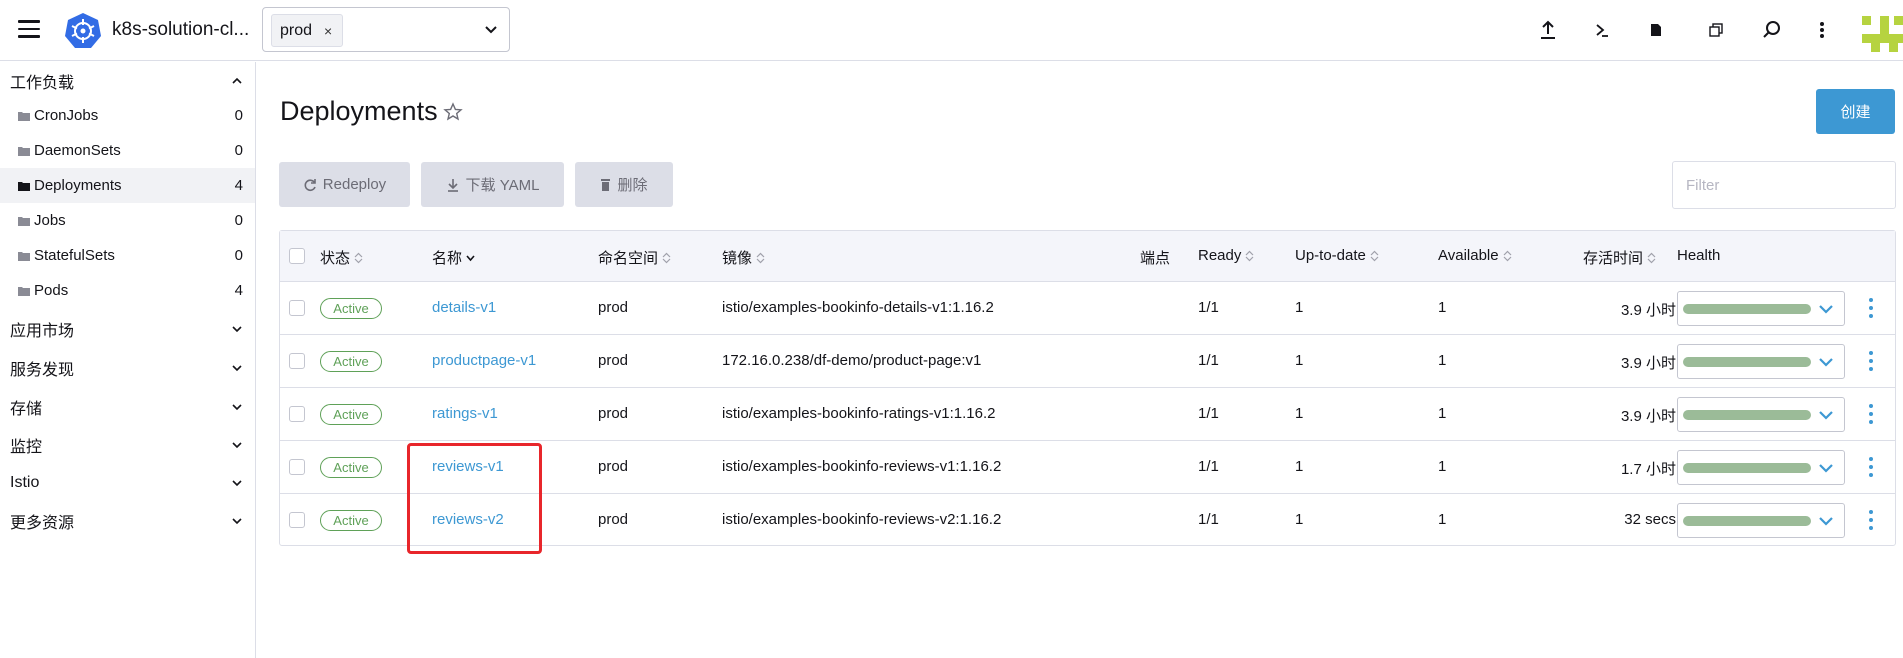  I want to click on column-header-state: 状态, so click(341, 257).